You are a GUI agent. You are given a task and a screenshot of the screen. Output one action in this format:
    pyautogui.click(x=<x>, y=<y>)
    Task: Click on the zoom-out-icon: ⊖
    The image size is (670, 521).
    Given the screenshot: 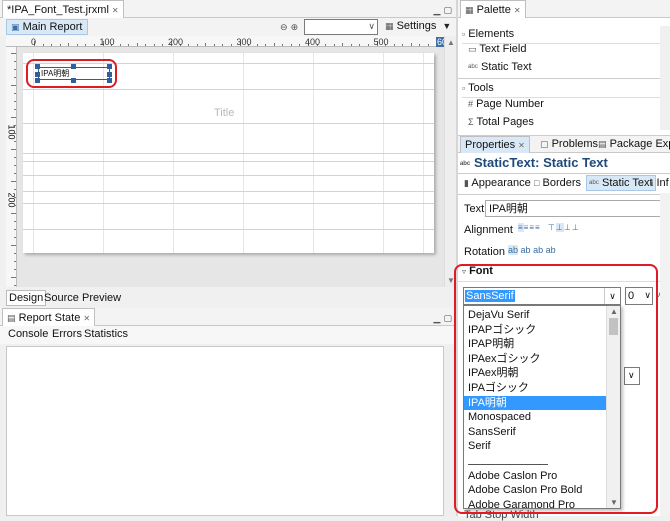 What is the action you would take?
    pyautogui.click(x=284, y=27)
    